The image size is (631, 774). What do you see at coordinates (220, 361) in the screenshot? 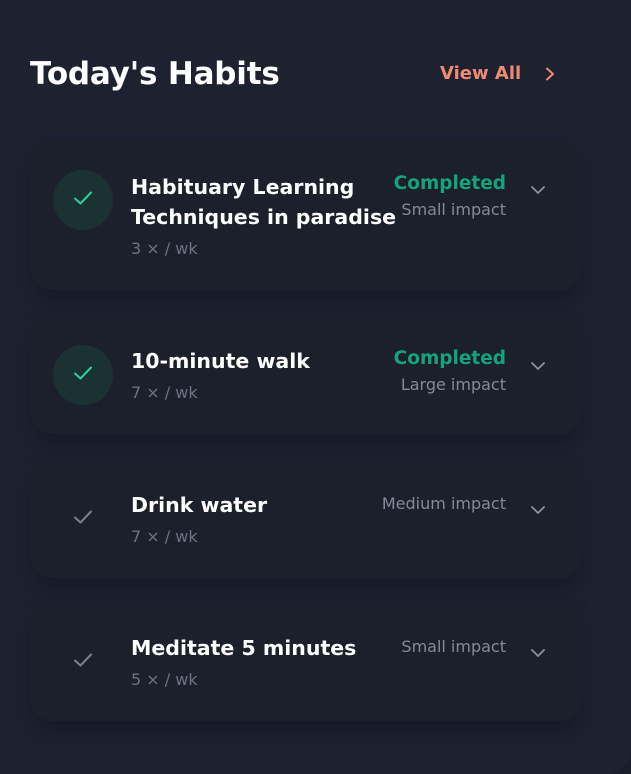
I see `habit-name: 10-minute walk` at bounding box center [220, 361].